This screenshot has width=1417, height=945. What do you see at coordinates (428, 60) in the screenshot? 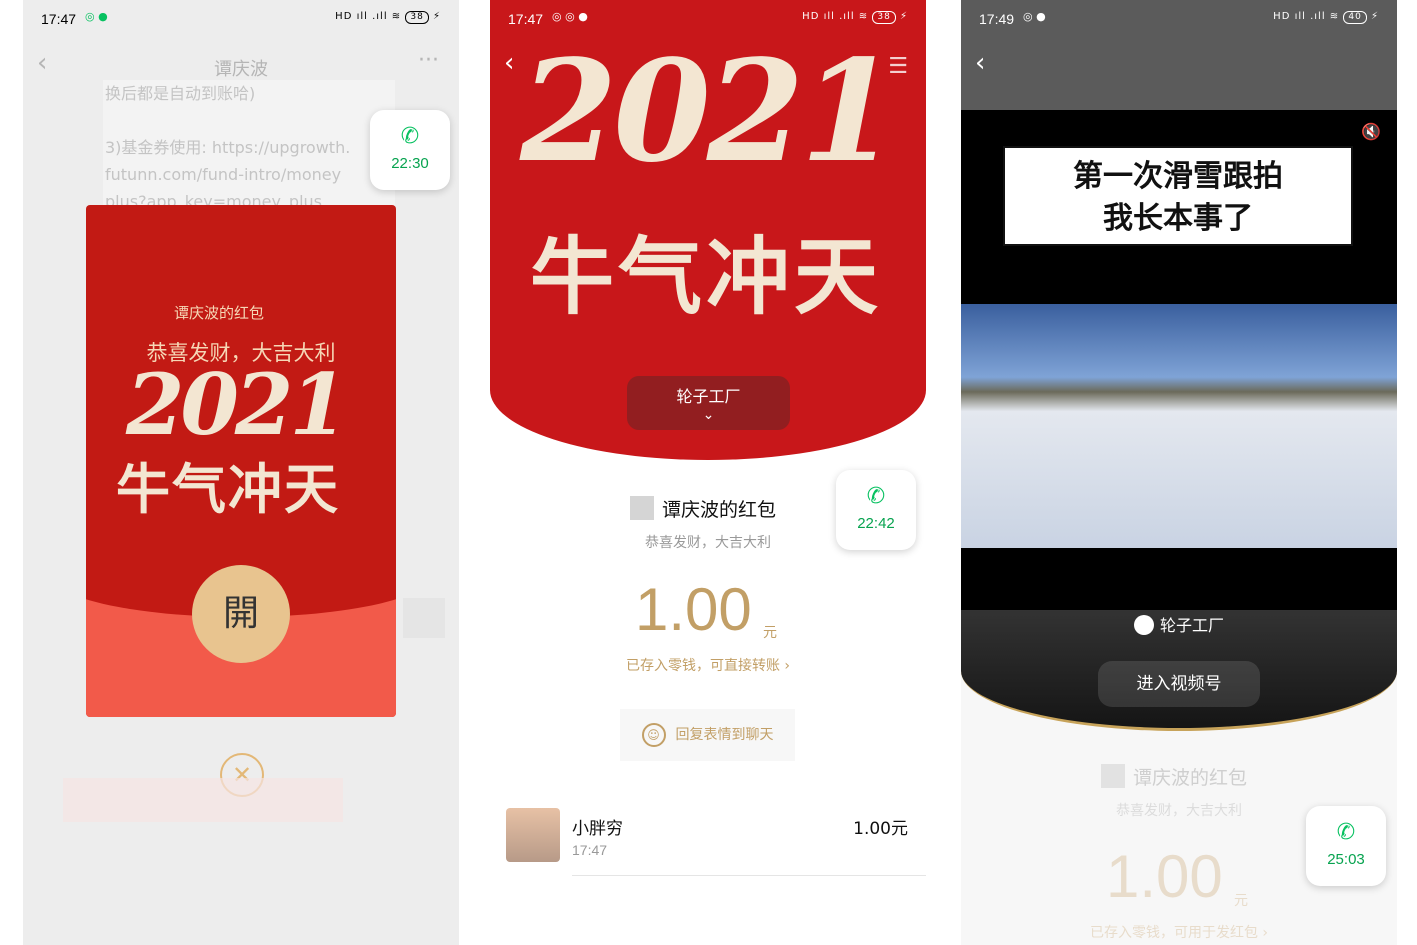
I see `more-icon: ···` at bounding box center [428, 60].